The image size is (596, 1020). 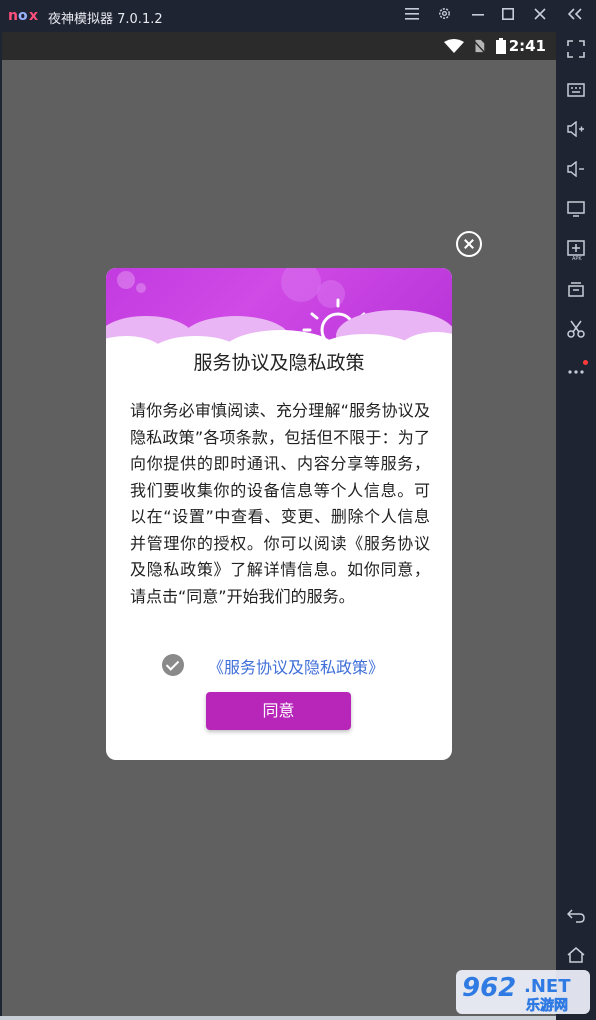 What do you see at coordinates (576, 332) in the screenshot?
I see `screenshot-scissors-icon` at bounding box center [576, 332].